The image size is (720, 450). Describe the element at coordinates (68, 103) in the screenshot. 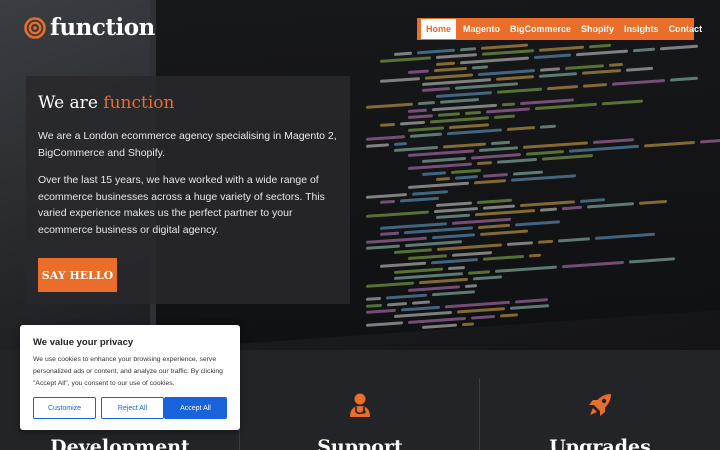

I see `heading-prefix: We are` at that location.